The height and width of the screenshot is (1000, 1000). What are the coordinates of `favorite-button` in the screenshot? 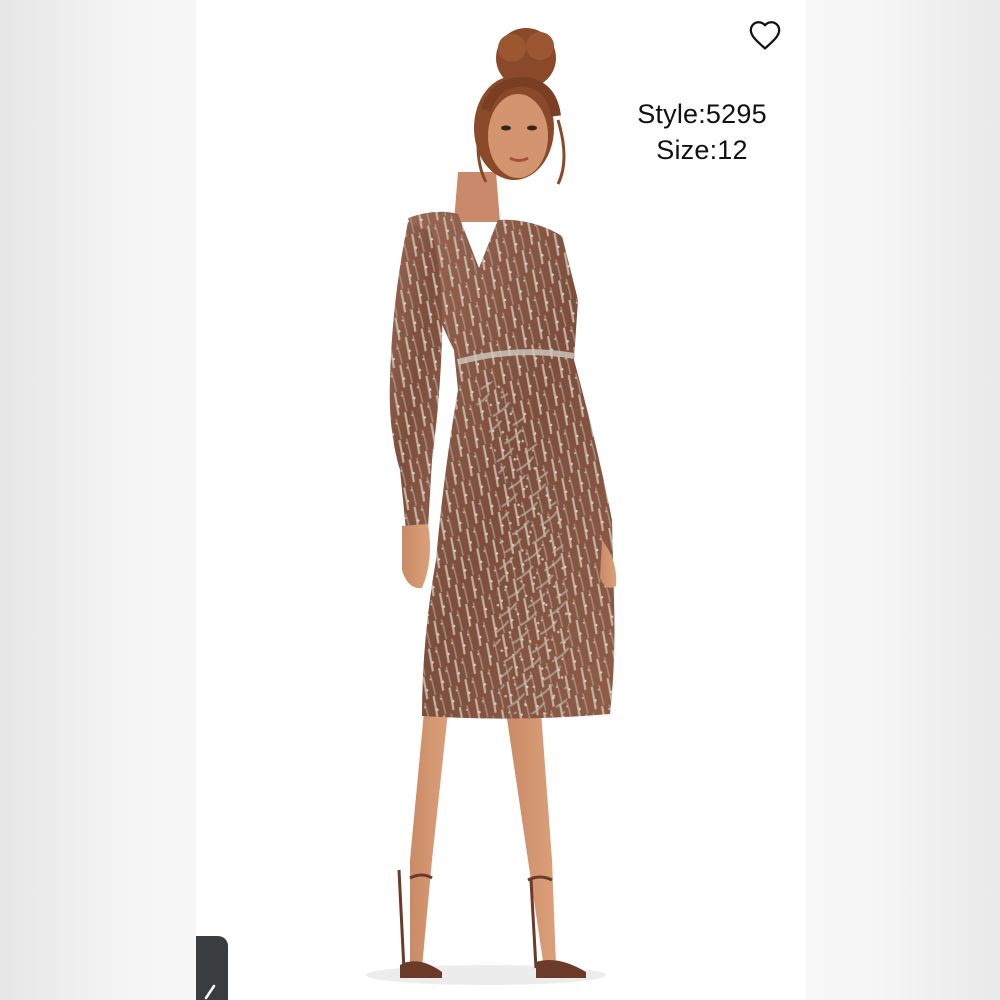 It's located at (765, 35).